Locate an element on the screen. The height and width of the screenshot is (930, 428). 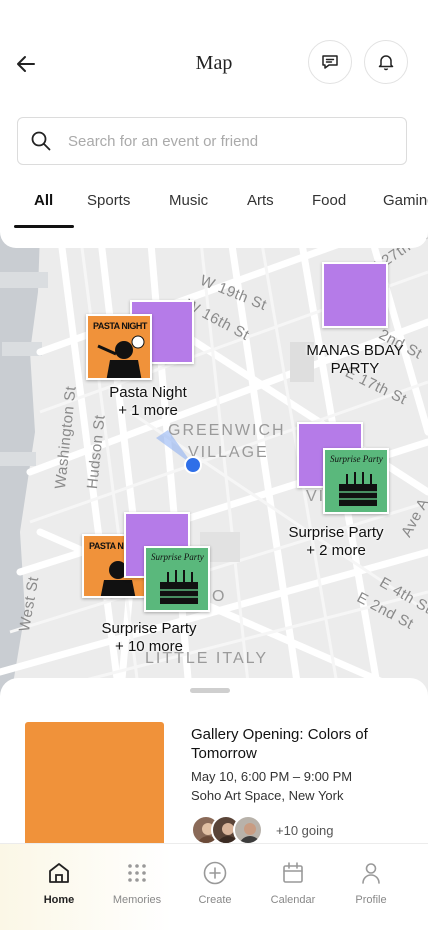
plus-circle-icon is located at coordinates (215, 873).